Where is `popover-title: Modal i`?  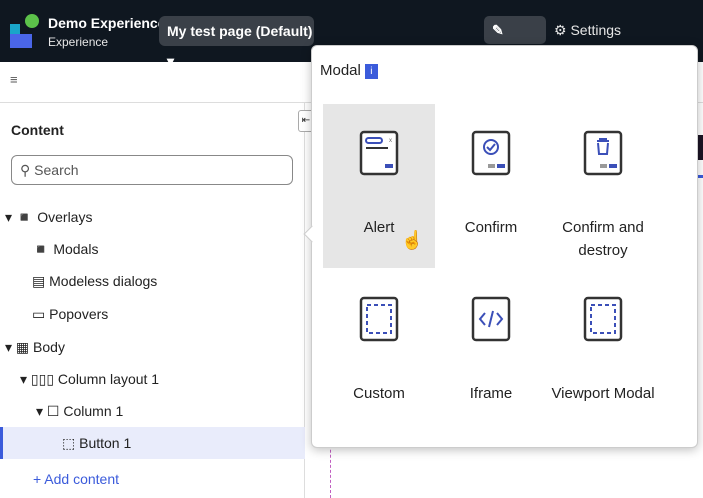
popover-title: Modal i is located at coordinates (349, 70).